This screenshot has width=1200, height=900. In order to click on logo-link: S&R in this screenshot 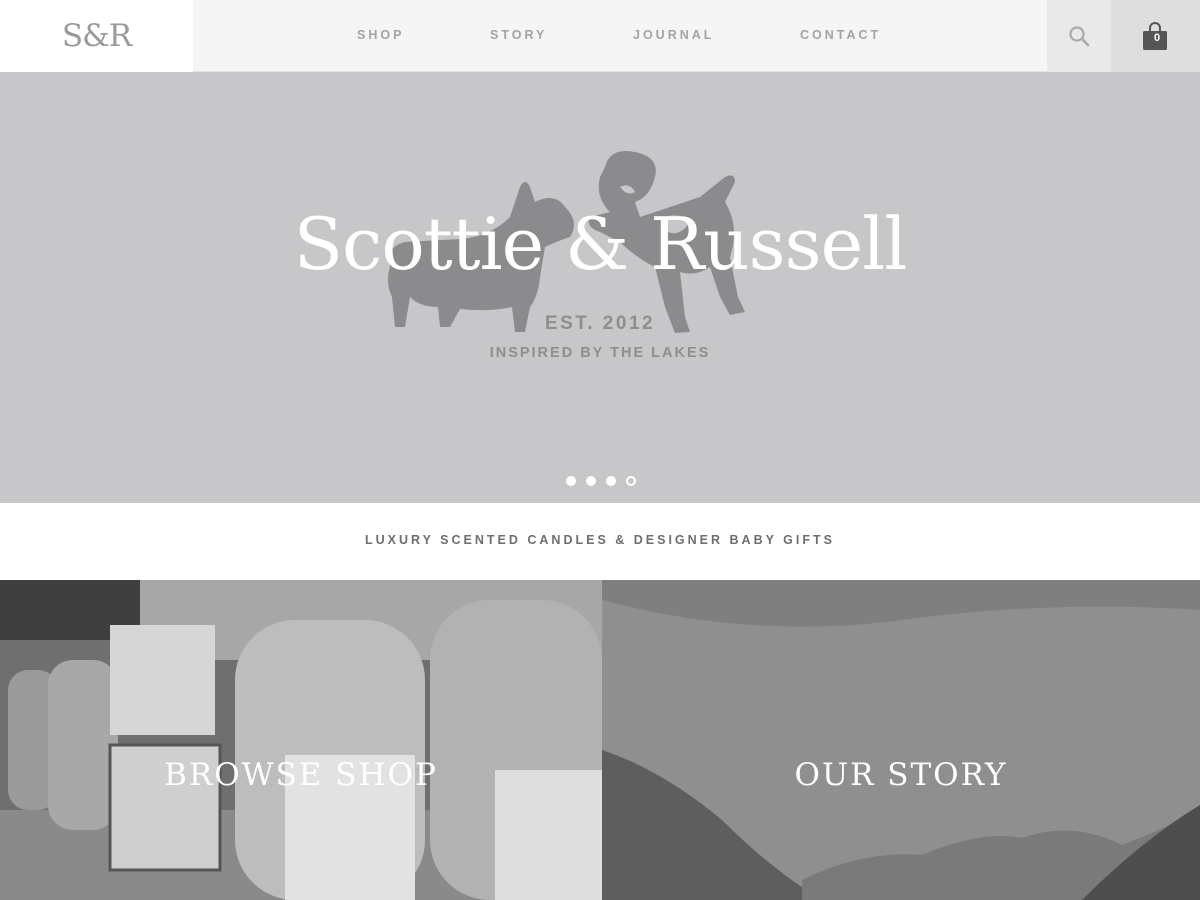, I will do `click(96, 36)`.